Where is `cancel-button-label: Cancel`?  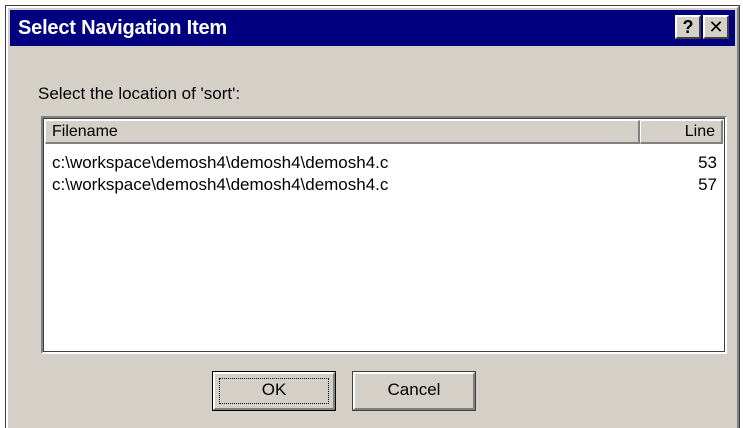 cancel-button-label: Cancel is located at coordinates (414, 389).